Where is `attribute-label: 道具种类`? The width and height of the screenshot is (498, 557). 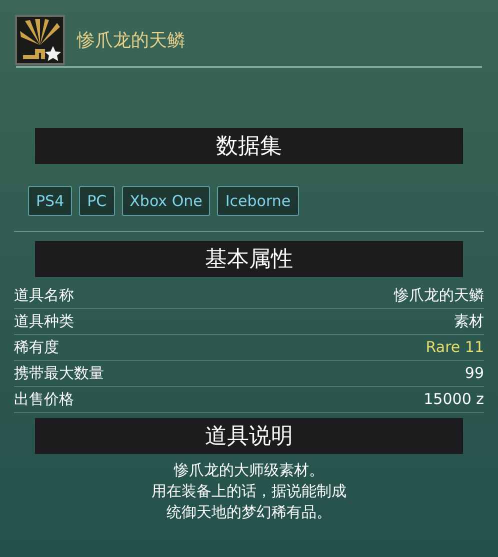
attribute-label: 道具种类 is located at coordinates (44, 321).